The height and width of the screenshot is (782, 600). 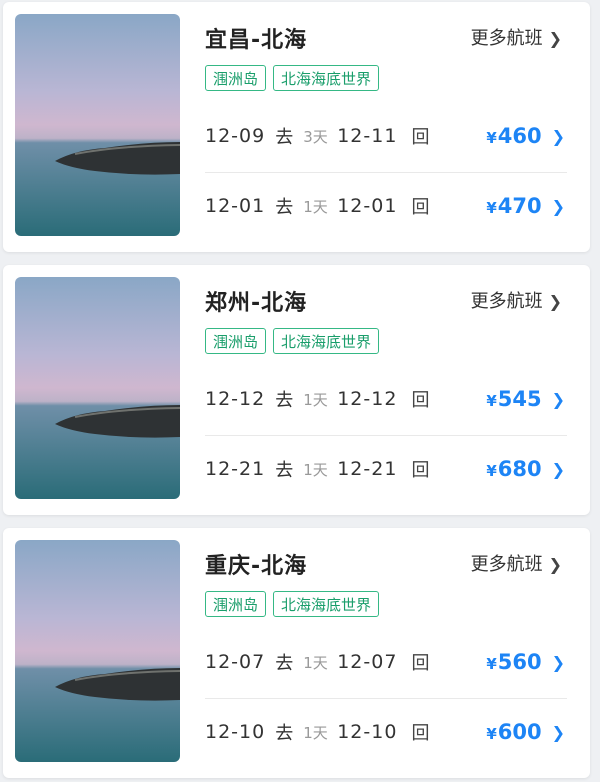 I want to click on depart-date: 12-10, so click(x=235, y=732).